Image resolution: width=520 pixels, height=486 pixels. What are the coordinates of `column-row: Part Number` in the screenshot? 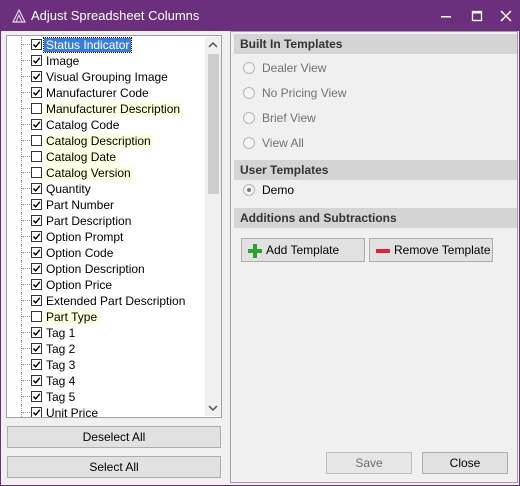 It's located at (105, 205).